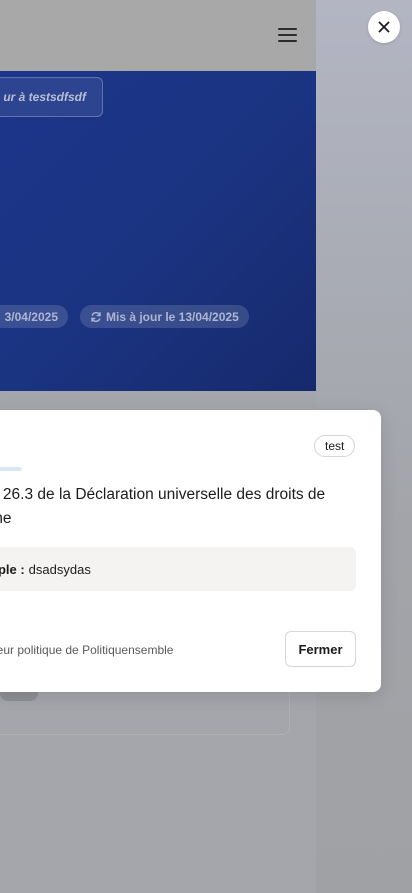  Describe the element at coordinates (11, 469) in the screenshot. I see `progress-bar` at that location.